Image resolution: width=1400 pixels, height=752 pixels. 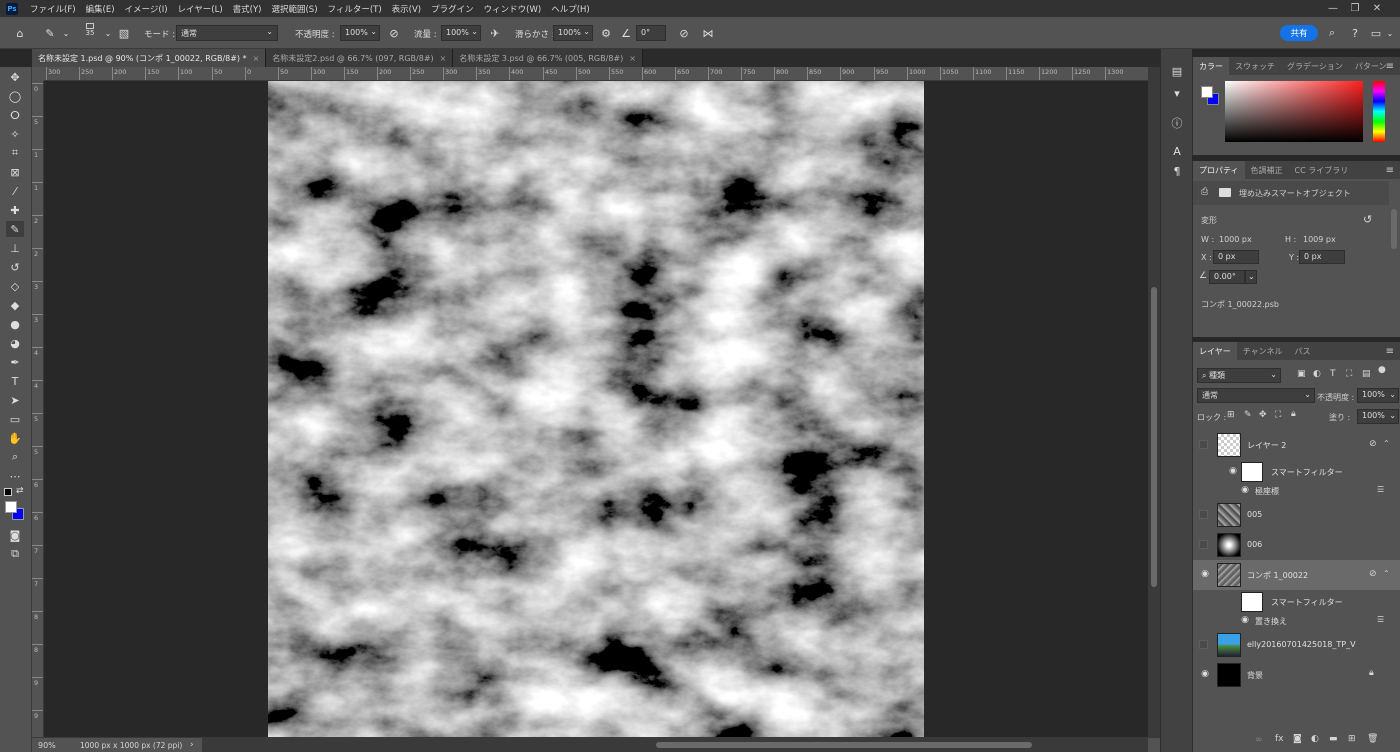 What do you see at coordinates (394, 33) in the screenshot?
I see `pressure-opacity-icon: ⊘` at bounding box center [394, 33].